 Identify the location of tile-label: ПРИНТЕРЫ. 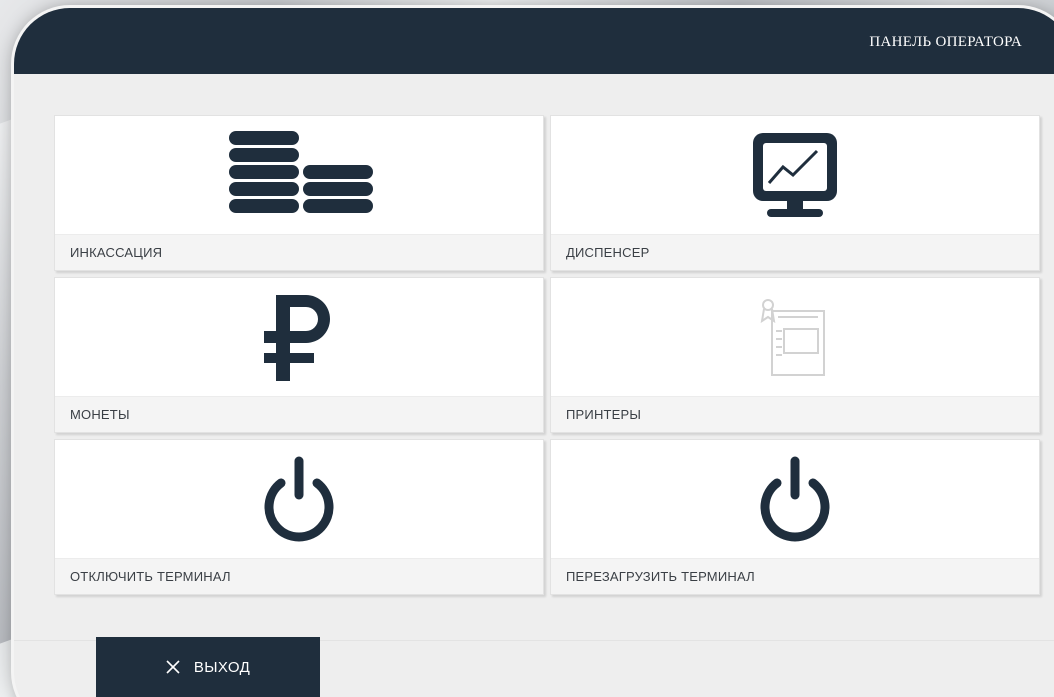
(795, 414).